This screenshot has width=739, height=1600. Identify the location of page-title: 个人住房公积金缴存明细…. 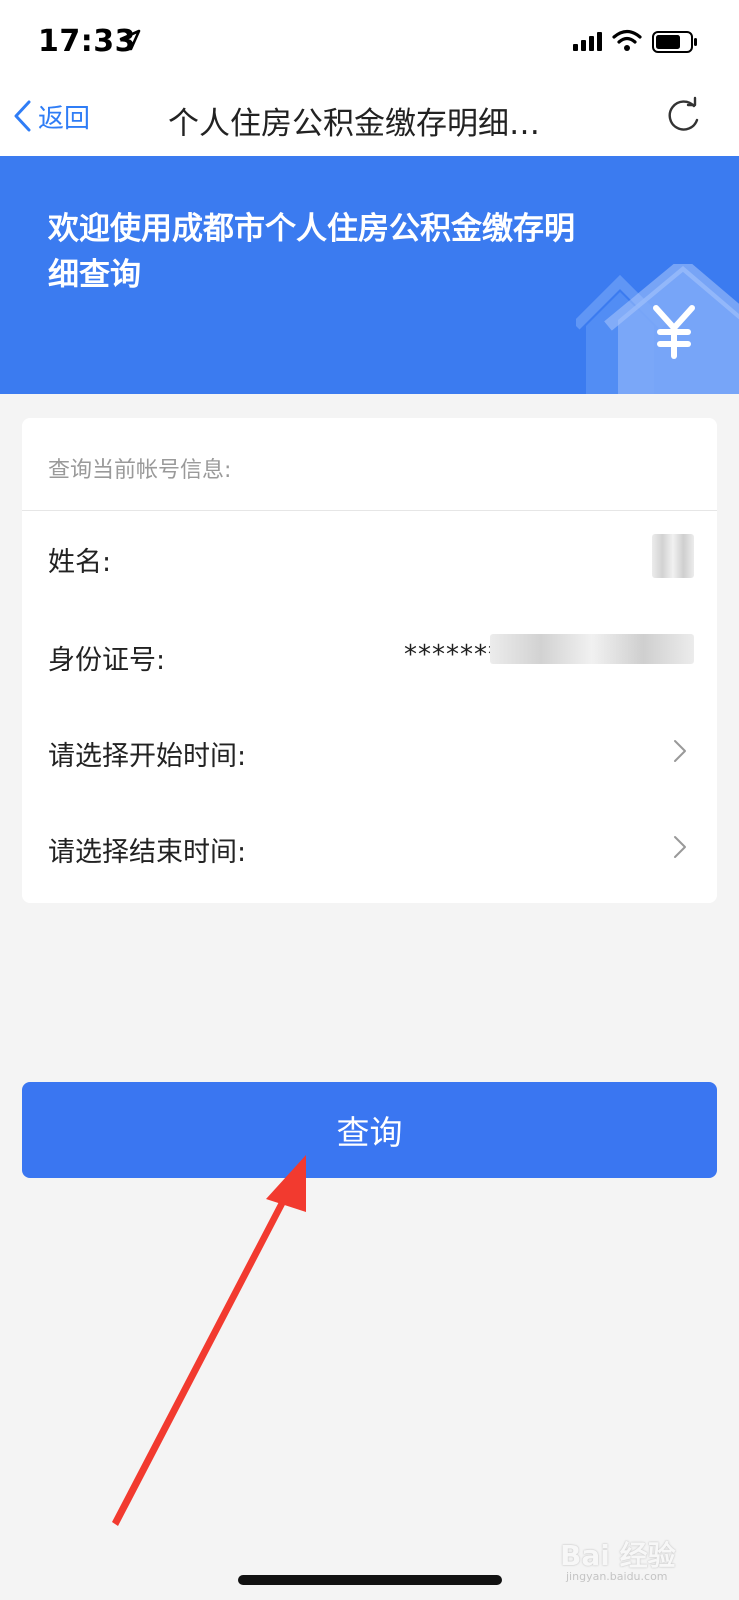
(354, 124).